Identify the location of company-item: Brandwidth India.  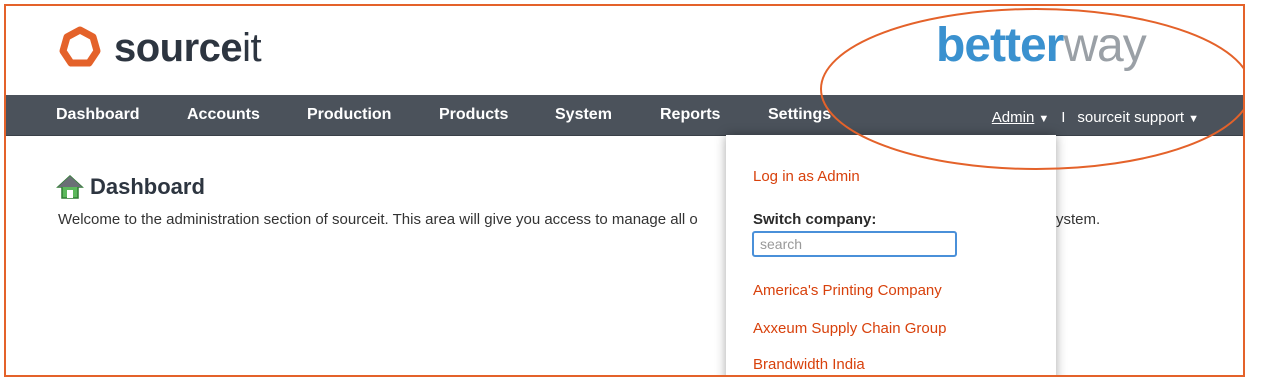
(809, 364).